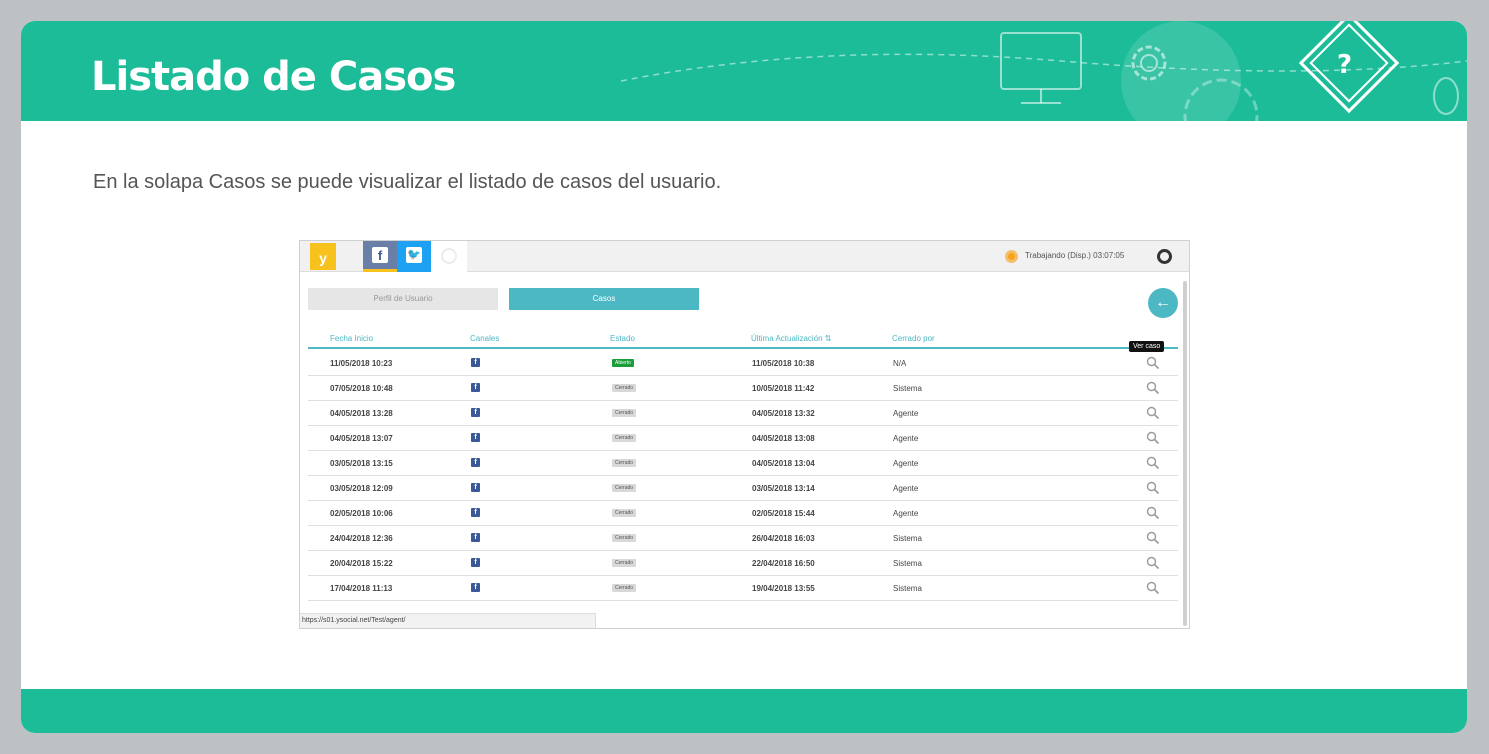  What do you see at coordinates (623, 363) in the screenshot?
I see `status-badge: Abierto` at bounding box center [623, 363].